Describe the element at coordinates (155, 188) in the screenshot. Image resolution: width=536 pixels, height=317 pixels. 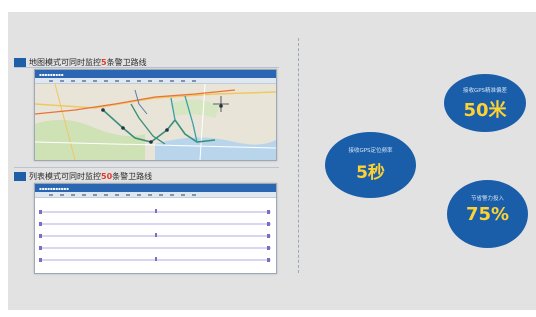
I see `list-window-titlebar: ▪▪▪▪▪▪▪▪▪▪▪` at that location.